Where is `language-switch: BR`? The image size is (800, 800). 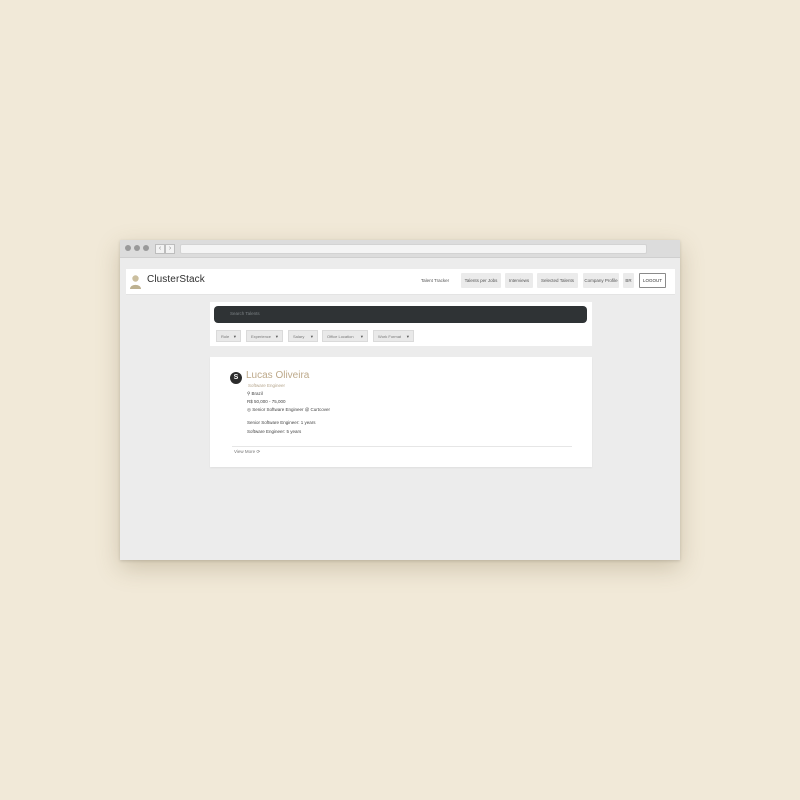 language-switch: BR is located at coordinates (628, 280).